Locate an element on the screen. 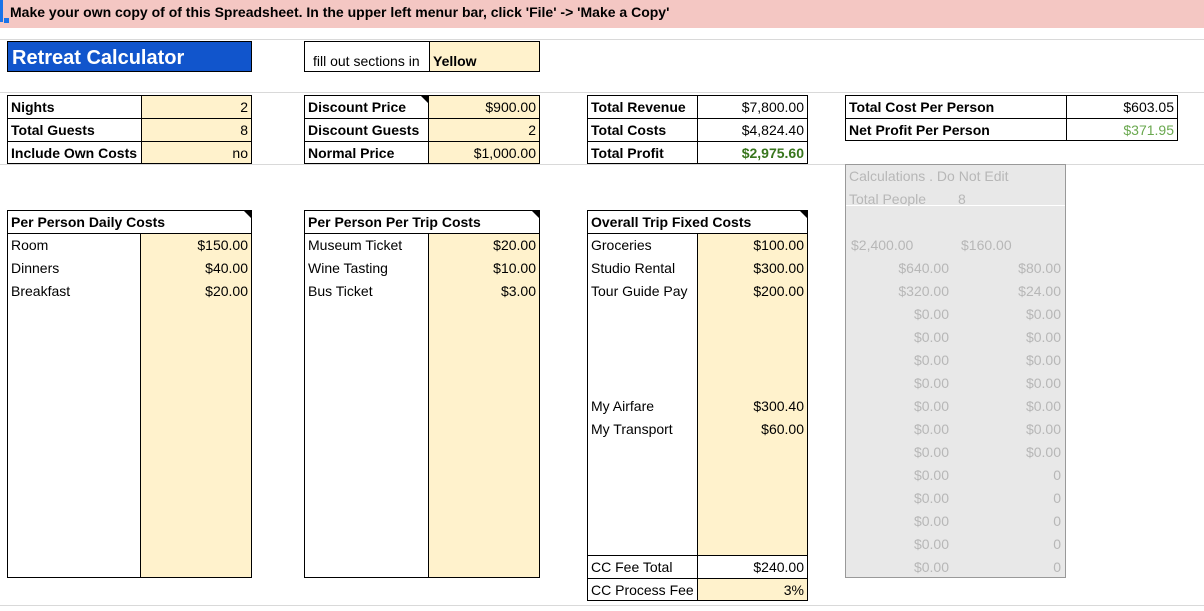 This screenshot has width=1204, height=611. daily-costs-header: Per Person Daily Costs is located at coordinates (88, 222).